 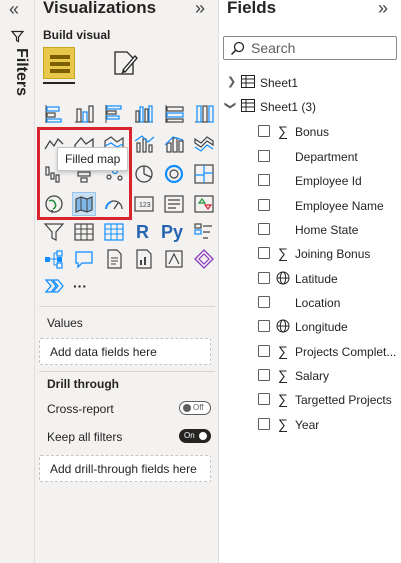 I want to click on clustered-column-chart-icon, so click(x=144, y=114).